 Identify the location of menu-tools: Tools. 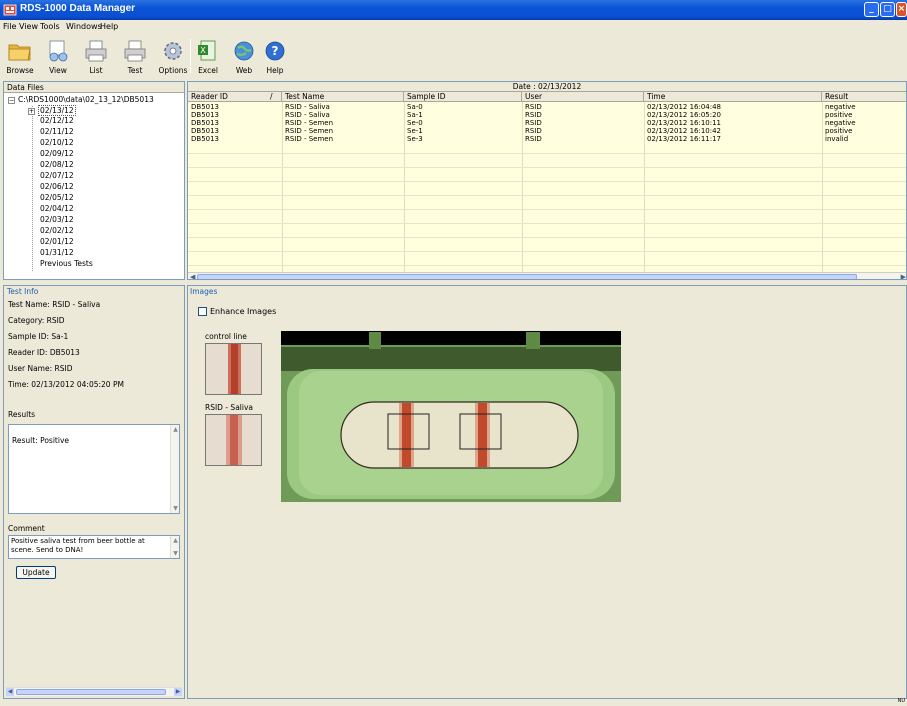
(50, 26).